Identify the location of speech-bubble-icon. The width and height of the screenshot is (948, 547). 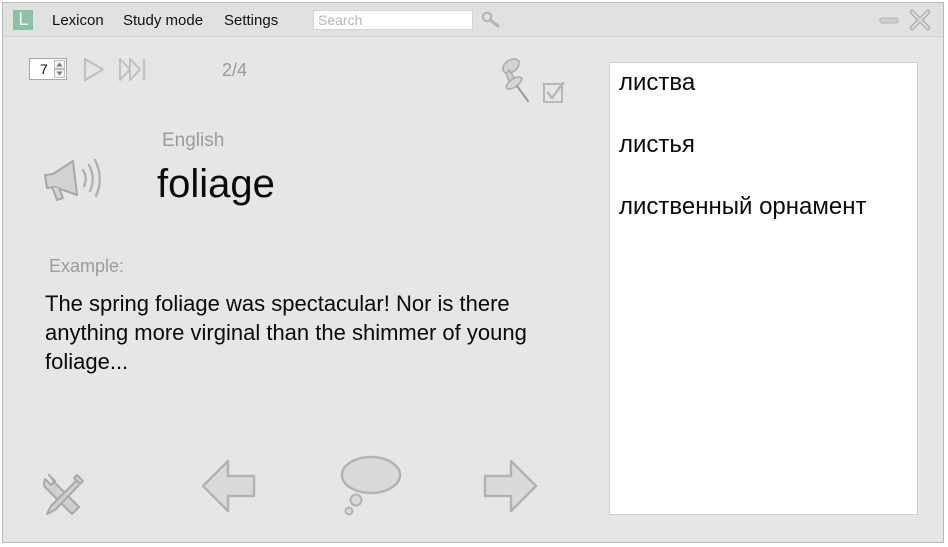
(370, 485).